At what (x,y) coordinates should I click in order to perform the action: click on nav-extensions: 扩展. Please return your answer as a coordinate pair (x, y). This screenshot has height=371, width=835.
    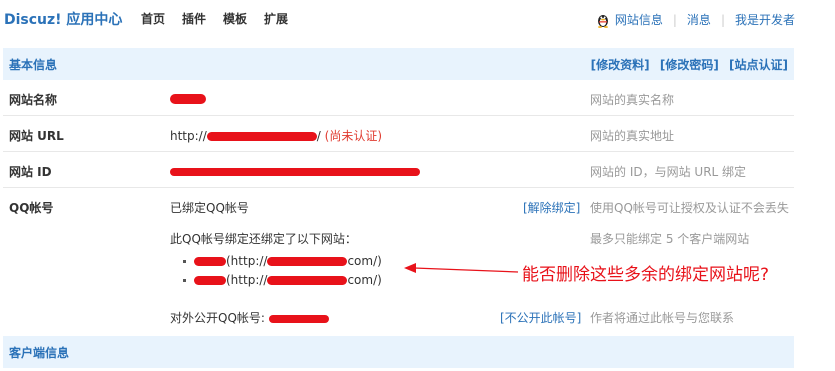
    Looking at the image, I should click on (276, 18).